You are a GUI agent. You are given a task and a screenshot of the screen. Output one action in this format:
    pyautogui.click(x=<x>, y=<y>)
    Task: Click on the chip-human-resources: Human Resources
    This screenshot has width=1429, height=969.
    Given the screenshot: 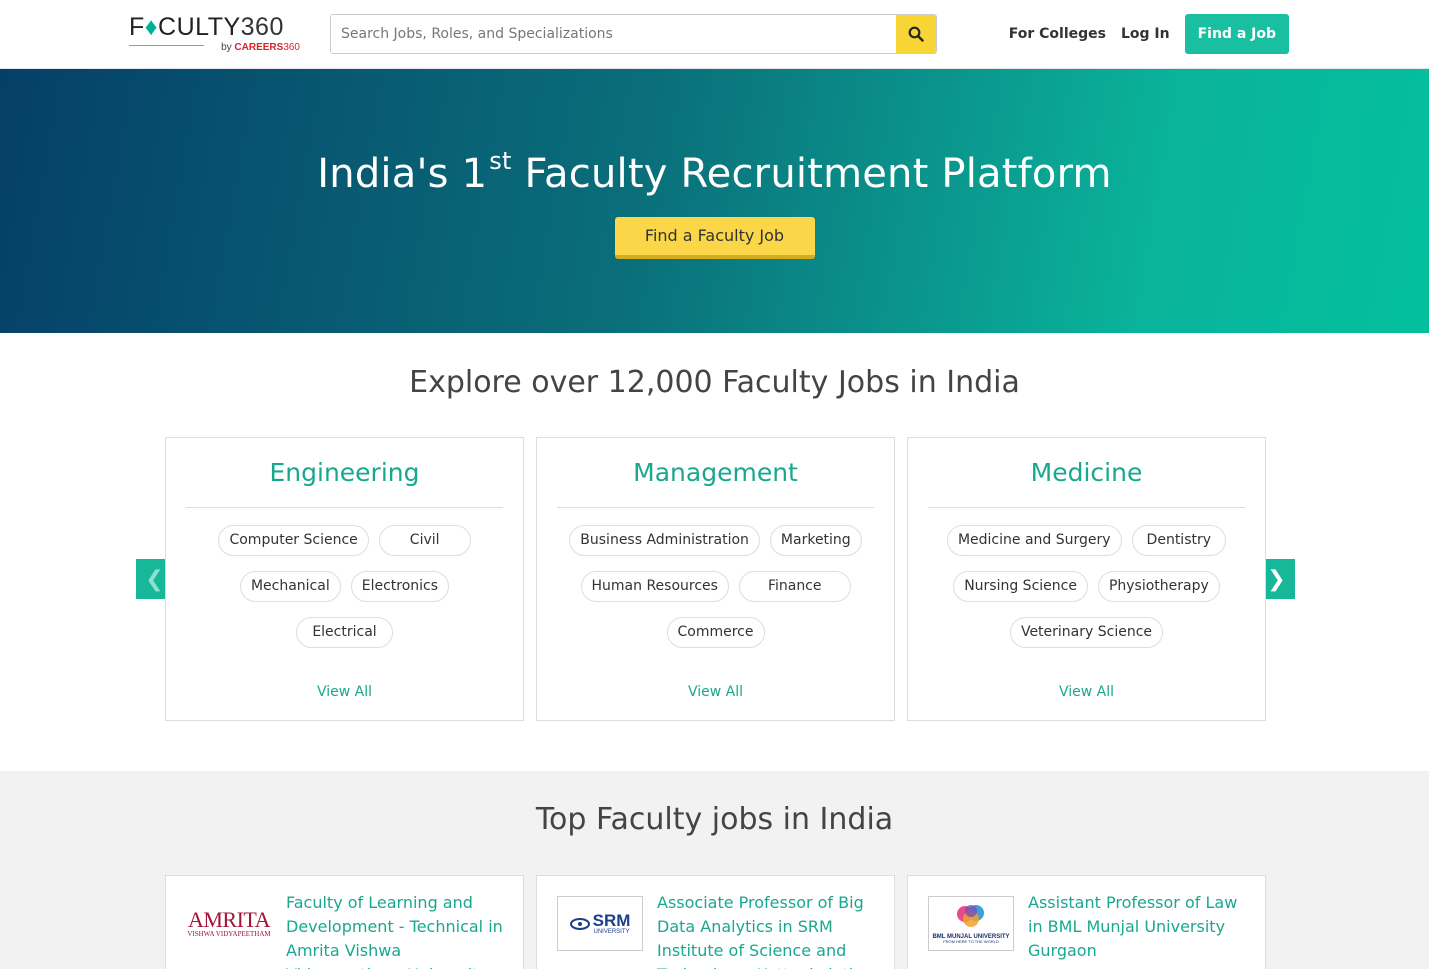 What is the action you would take?
    pyautogui.click(x=654, y=586)
    